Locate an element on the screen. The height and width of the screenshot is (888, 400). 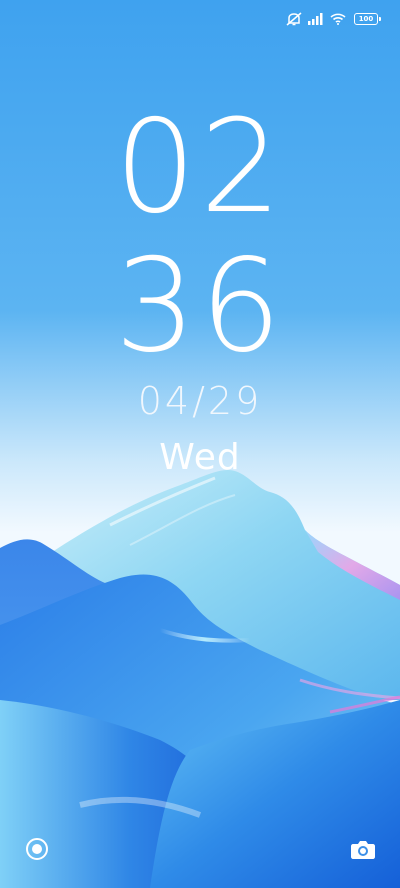
camera-icon is located at coordinates (363, 851).